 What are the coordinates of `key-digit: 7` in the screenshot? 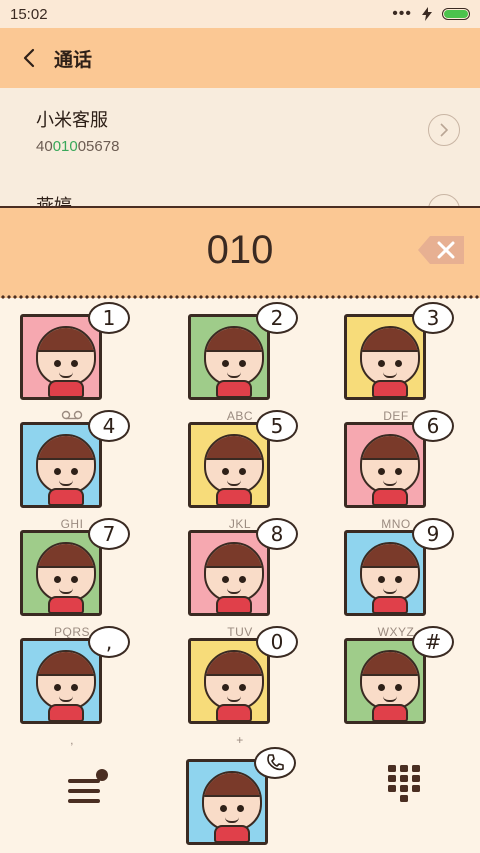 It's located at (109, 534).